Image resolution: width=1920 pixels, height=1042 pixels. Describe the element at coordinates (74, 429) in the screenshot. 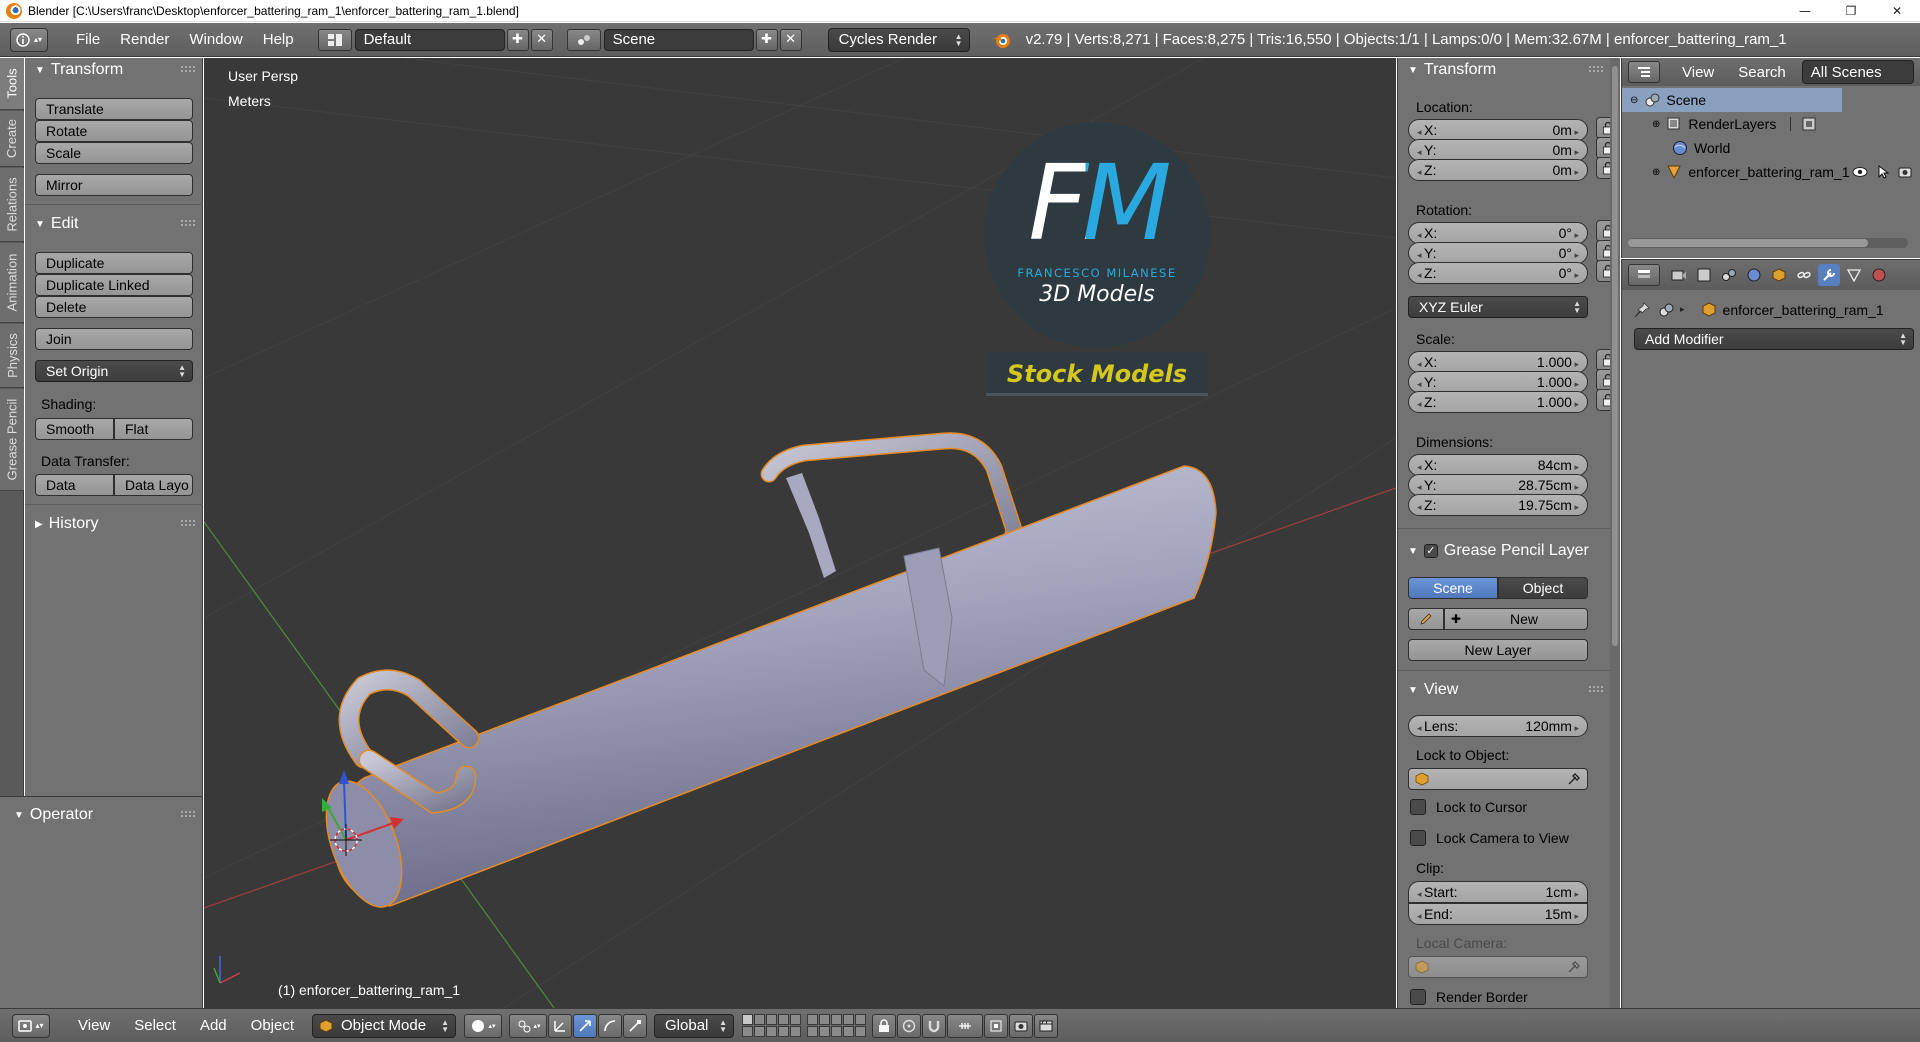

I see `smooth-shading-button: Smooth` at that location.